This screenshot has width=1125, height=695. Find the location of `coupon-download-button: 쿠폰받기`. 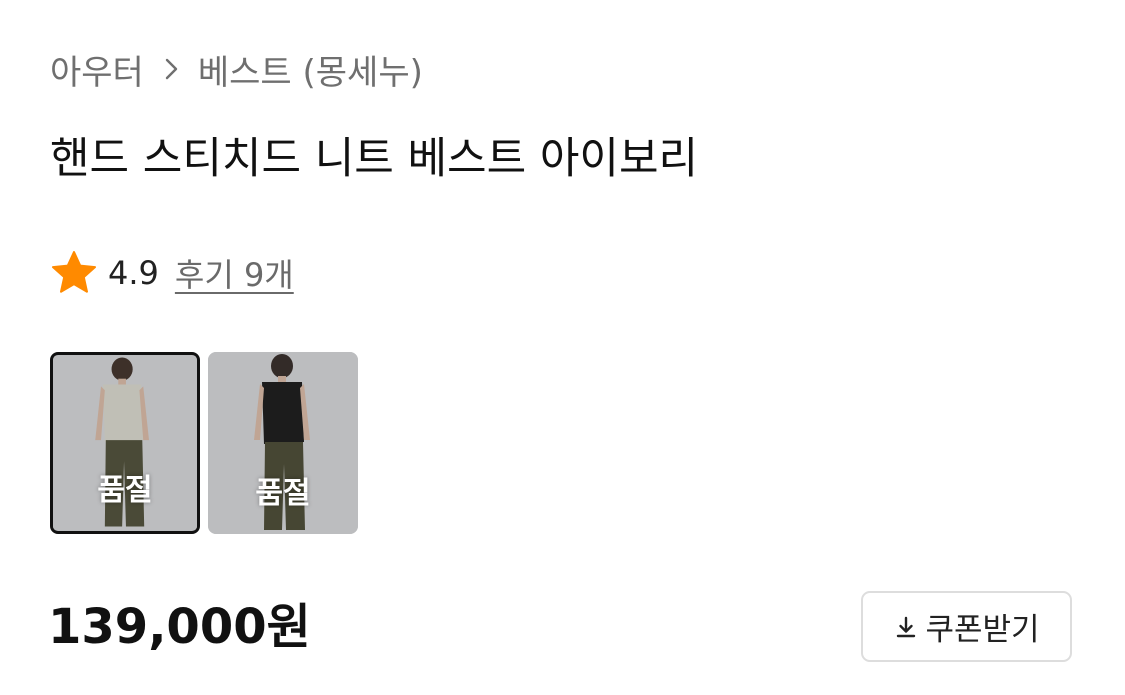

coupon-download-button: 쿠폰받기 is located at coordinates (966, 626).